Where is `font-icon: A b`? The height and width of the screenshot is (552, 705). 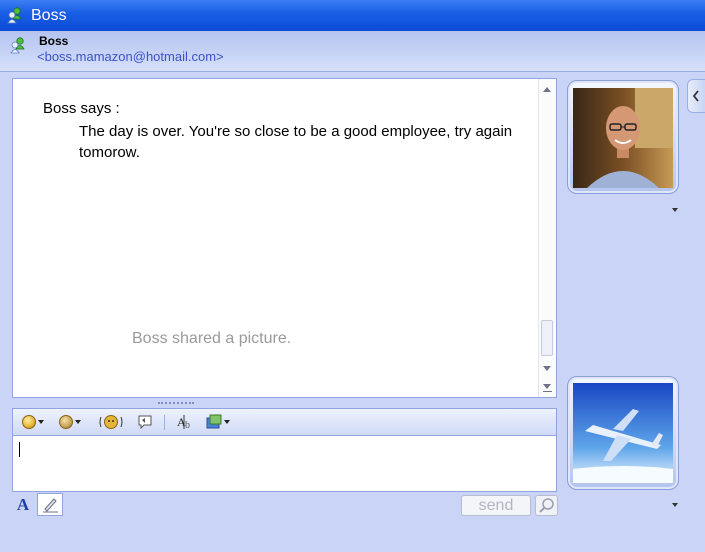
font-icon: A b is located at coordinates (183, 422).